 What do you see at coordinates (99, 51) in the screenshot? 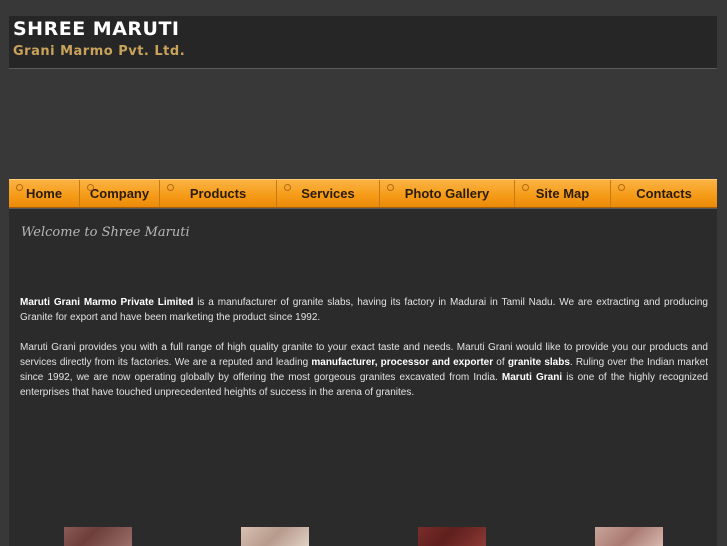
I see `logo-subtitle: Grani Marmo Pvt. Ltd.` at bounding box center [99, 51].